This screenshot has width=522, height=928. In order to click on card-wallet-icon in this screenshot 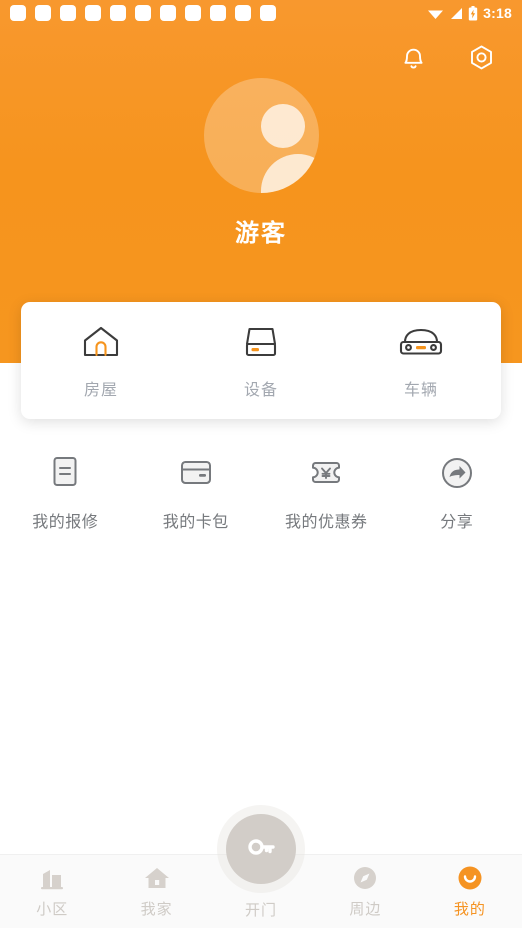, I will do `click(196, 473)`.